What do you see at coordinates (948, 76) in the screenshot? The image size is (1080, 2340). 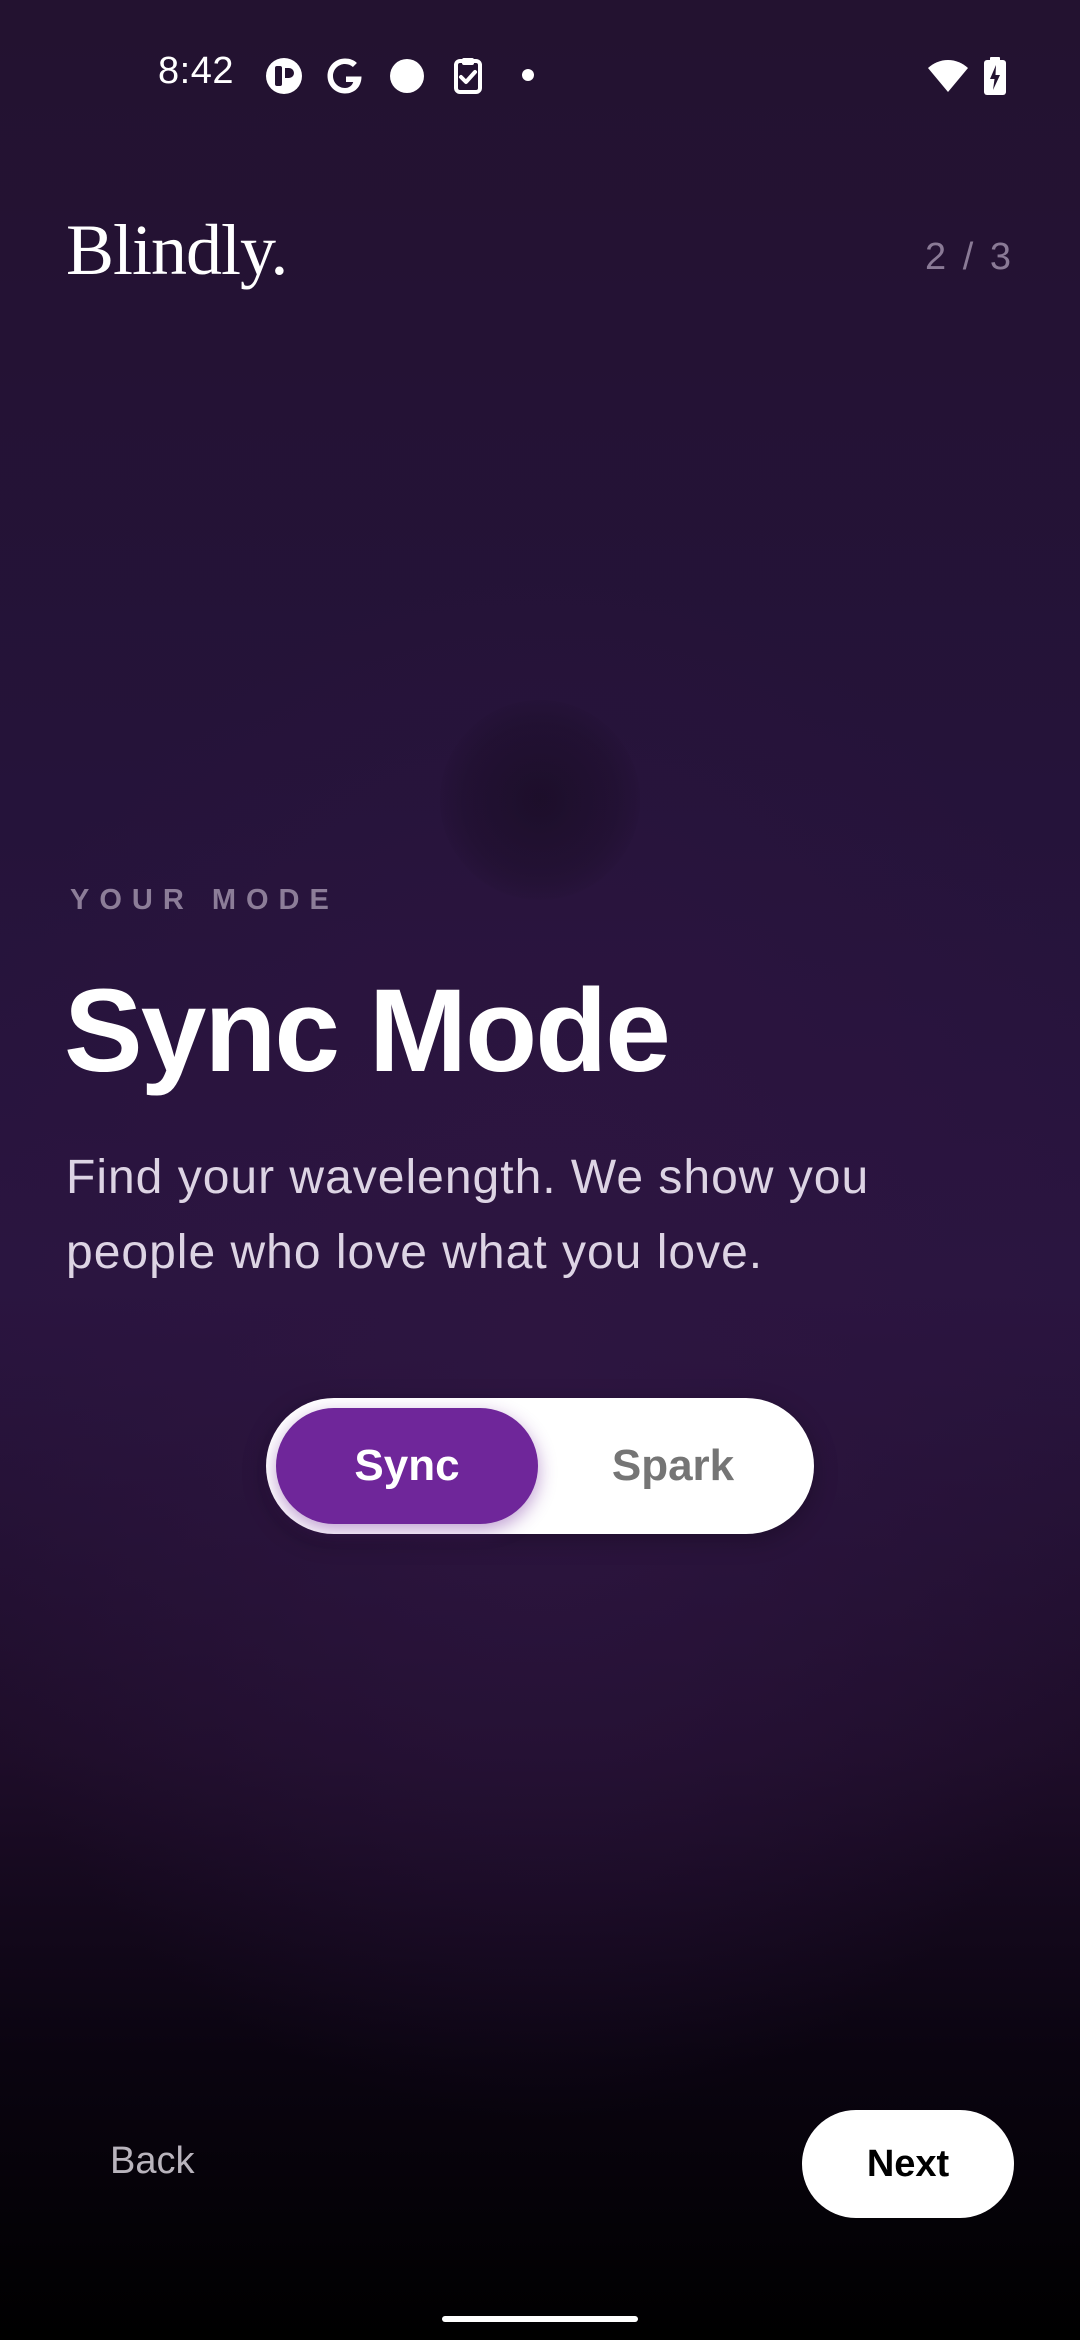 I see `wifi-icon` at bounding box center [948, 76].